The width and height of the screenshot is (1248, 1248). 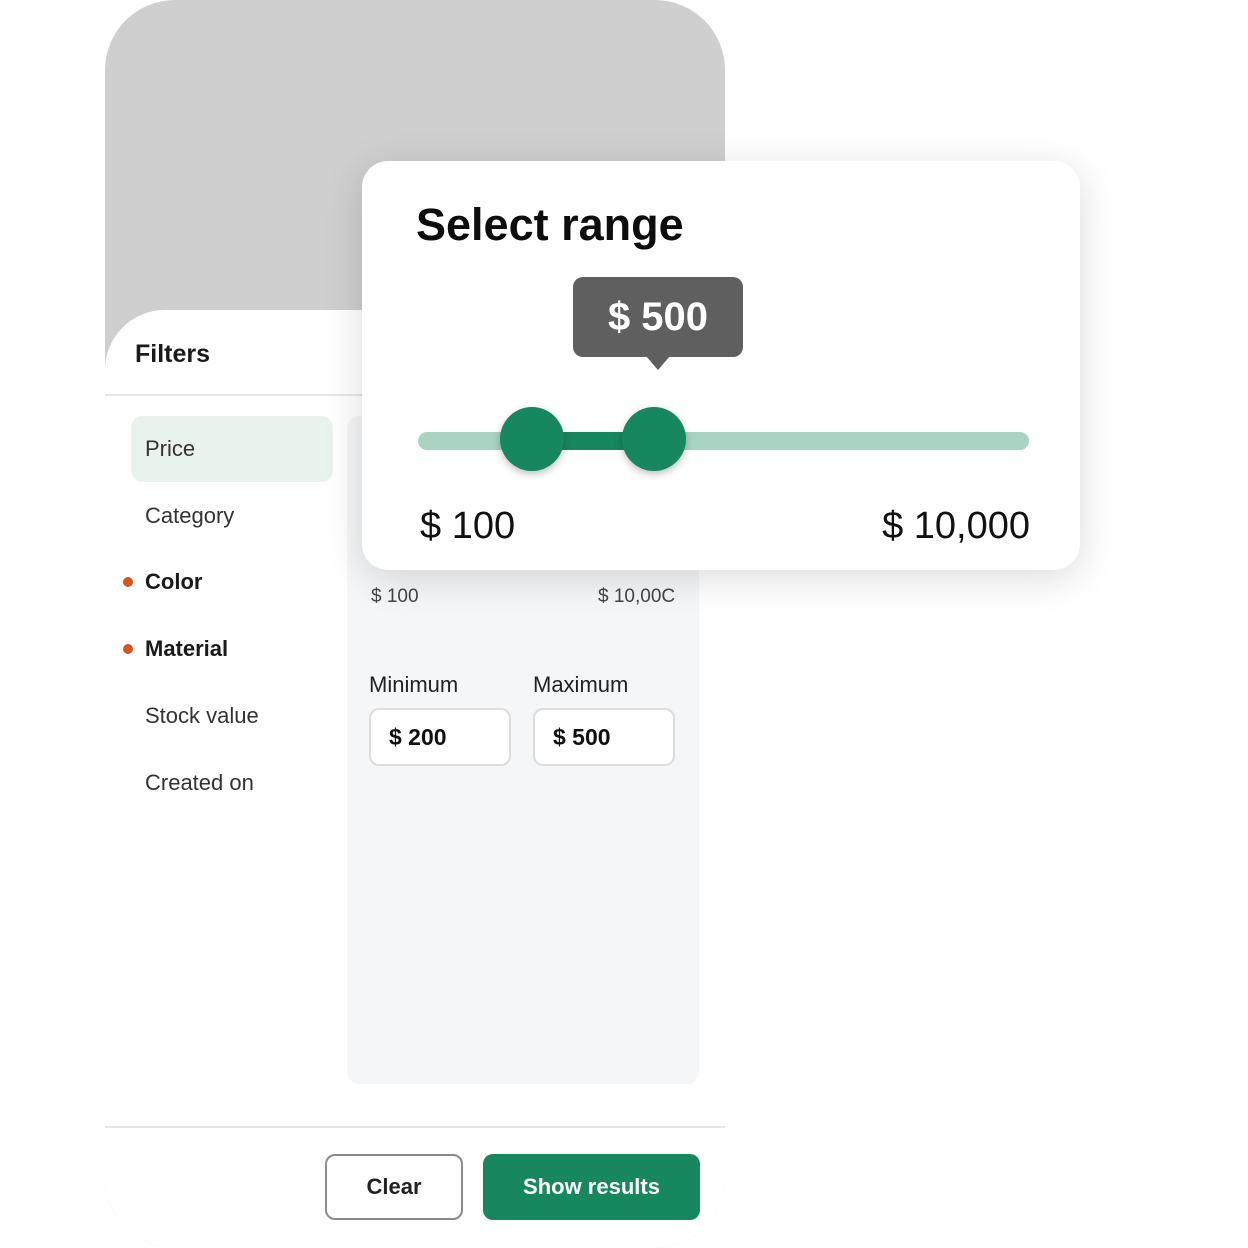 What do you see at coordinates (550, 224) in the screenshot?
I see `select-range-title: Select range` at bounding box center [550, 224].